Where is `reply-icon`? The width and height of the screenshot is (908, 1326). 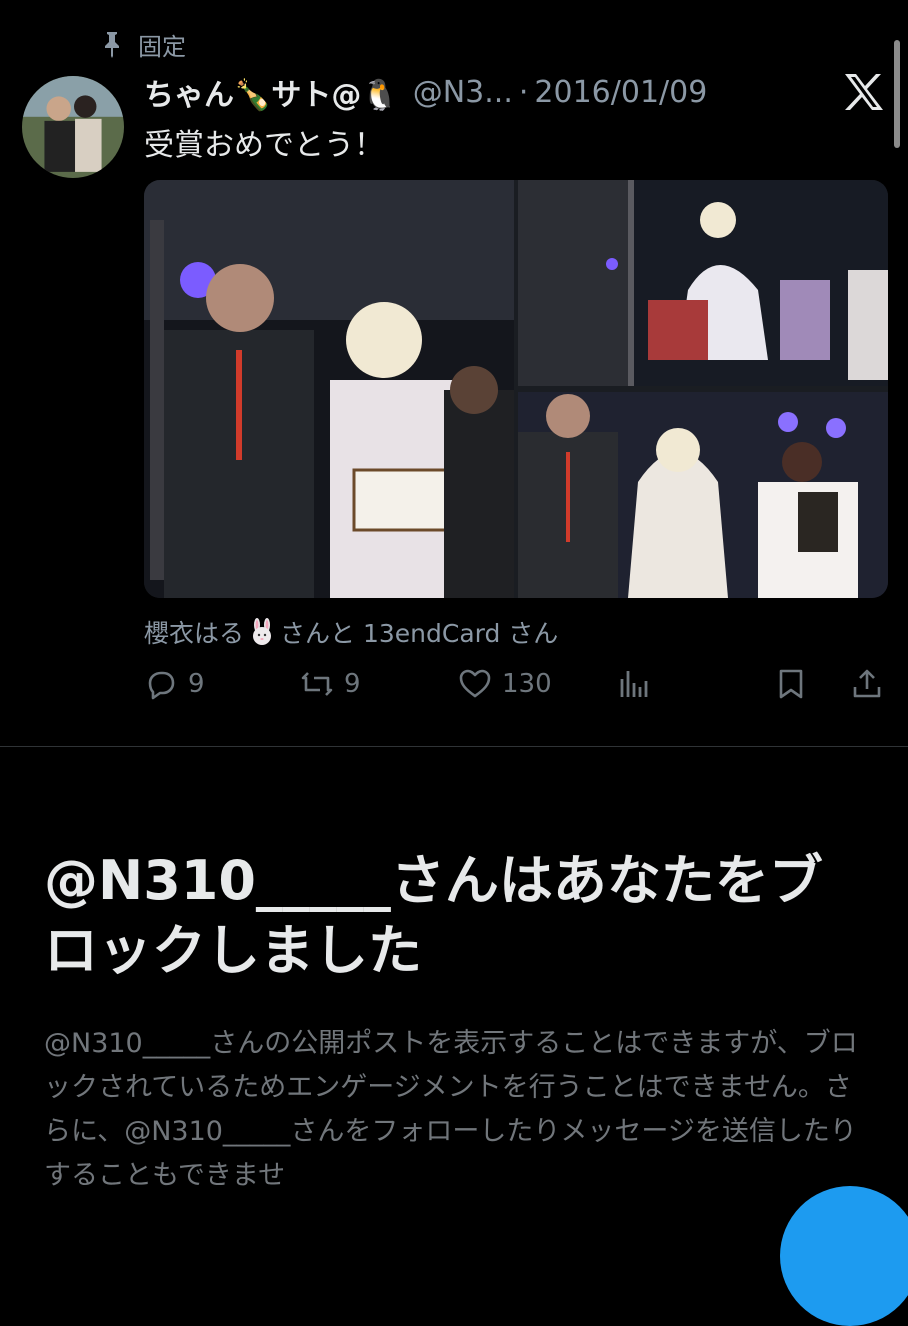
reply-icon is located at coordinates (161, 685).